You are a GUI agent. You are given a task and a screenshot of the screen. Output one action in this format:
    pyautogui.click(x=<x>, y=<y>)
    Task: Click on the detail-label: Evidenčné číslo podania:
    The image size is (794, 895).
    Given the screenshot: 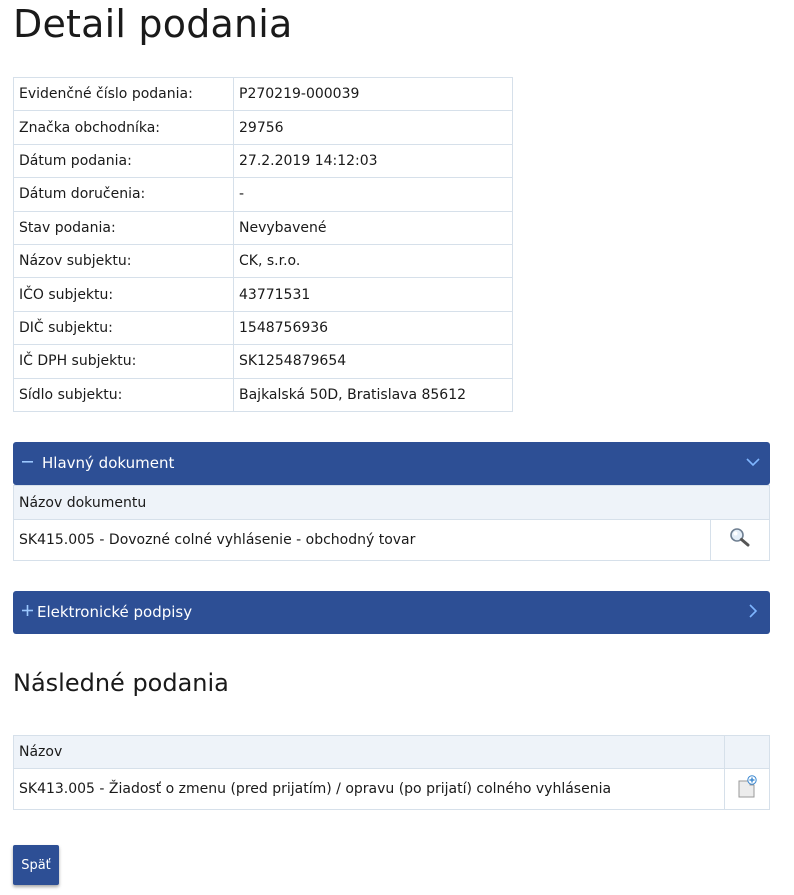 What is the action you would take?
    pyautogui.click(x=123, y=94)
    